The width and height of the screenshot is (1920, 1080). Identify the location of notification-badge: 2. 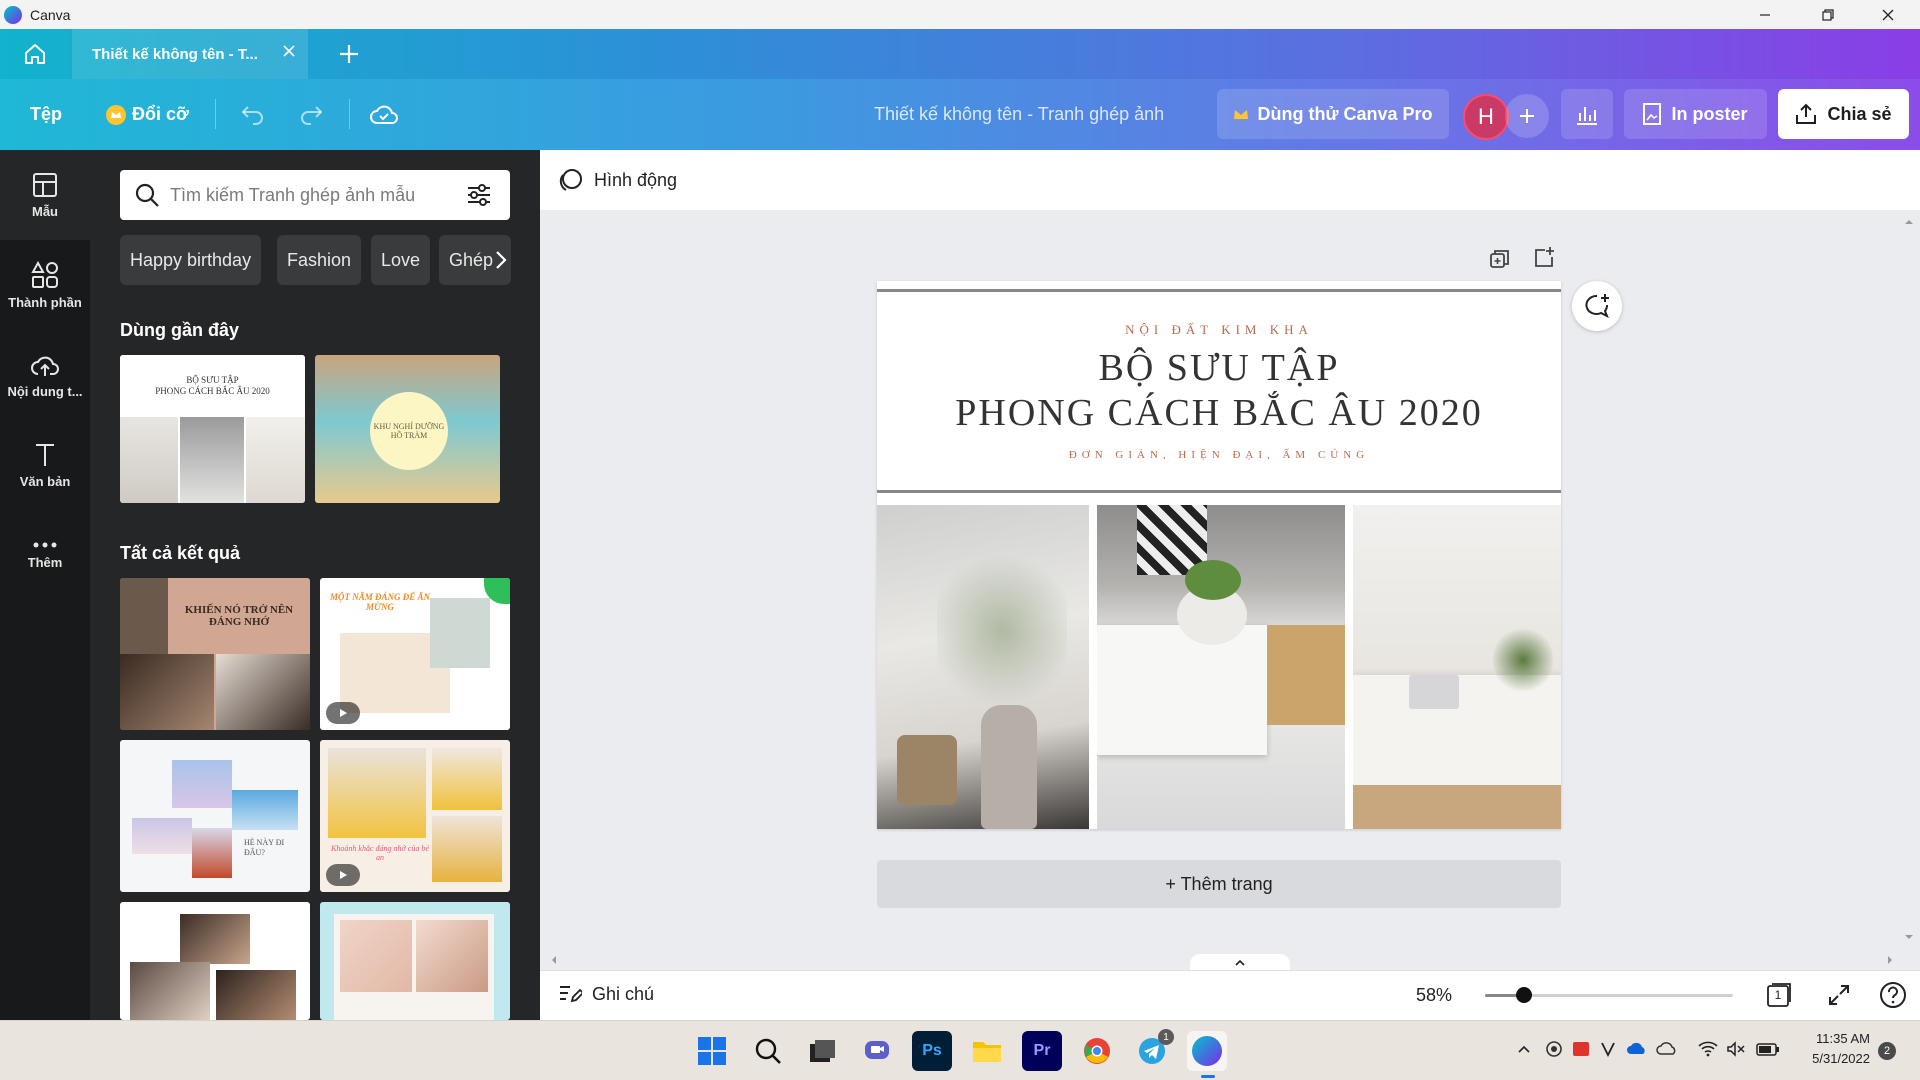
(1887, 1051).